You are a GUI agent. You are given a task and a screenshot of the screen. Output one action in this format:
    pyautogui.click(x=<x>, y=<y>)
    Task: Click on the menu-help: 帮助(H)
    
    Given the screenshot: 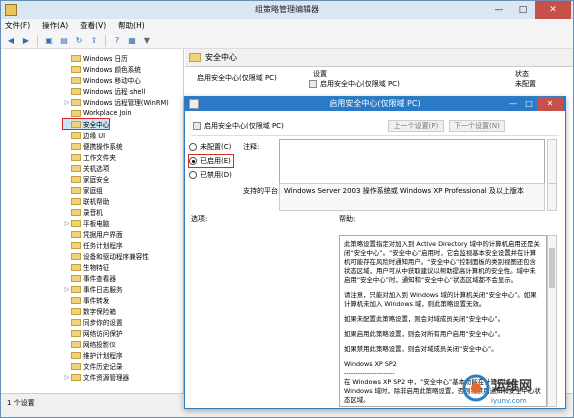 What is the action you would take?
    pyautogui.click(x=131, y=26)
    